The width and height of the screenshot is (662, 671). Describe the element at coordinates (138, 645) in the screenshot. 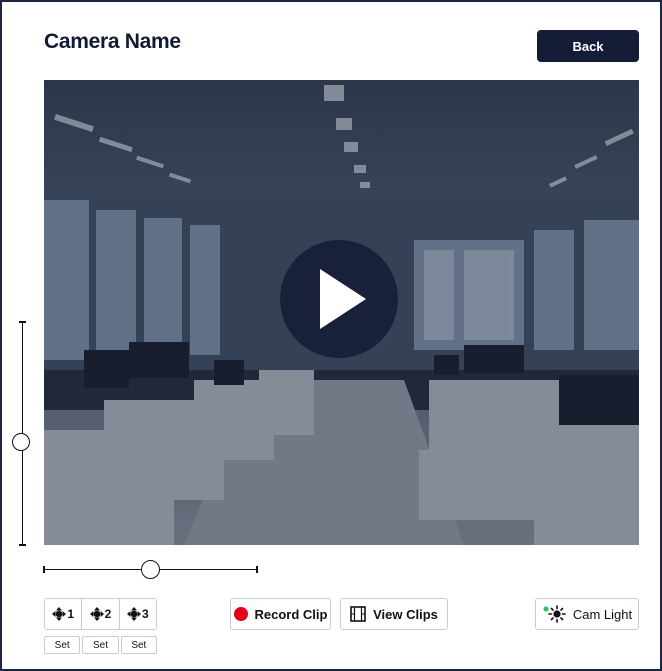

I see `set-preset-3-button: Set` at that location.